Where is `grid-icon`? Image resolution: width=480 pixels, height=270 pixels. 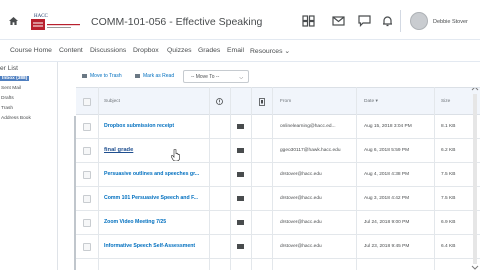 grid-icon is located at coordinates (308, 21).